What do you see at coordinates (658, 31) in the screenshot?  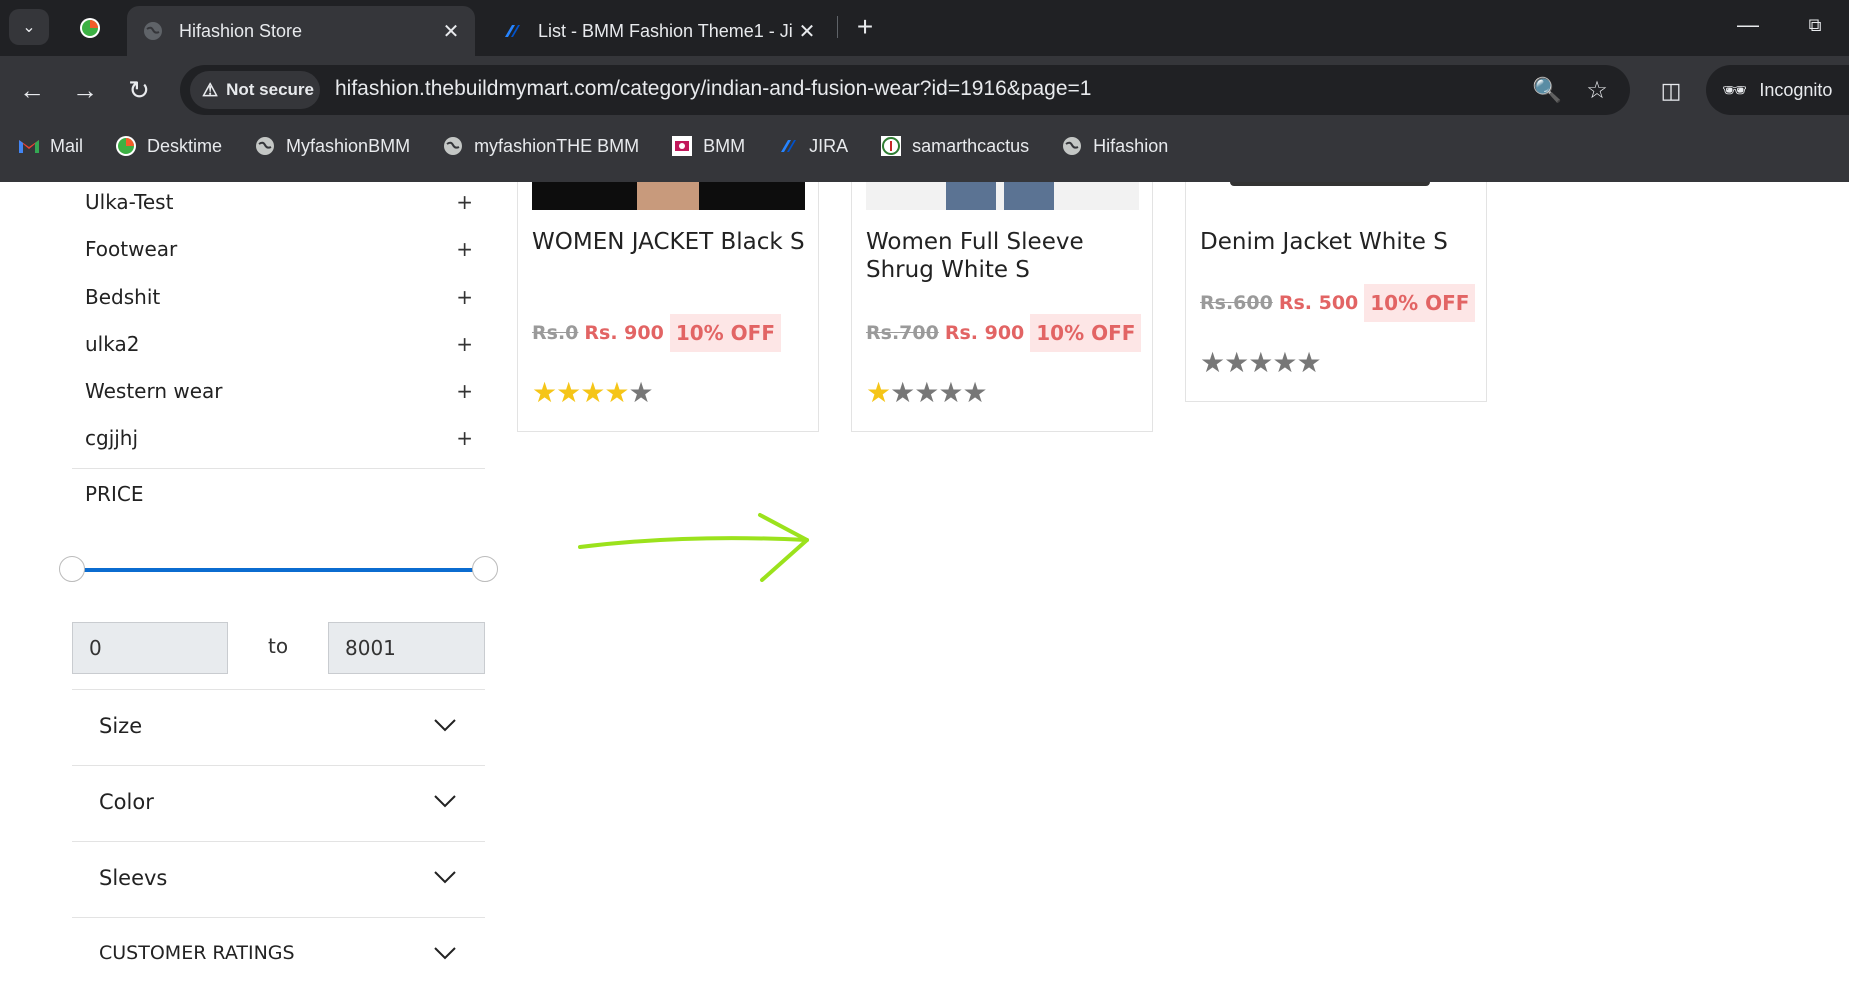 I see `tab-jira-list: List - BMM Fashion Theme1 - Ji ✕` at bounding box center [658, 31].